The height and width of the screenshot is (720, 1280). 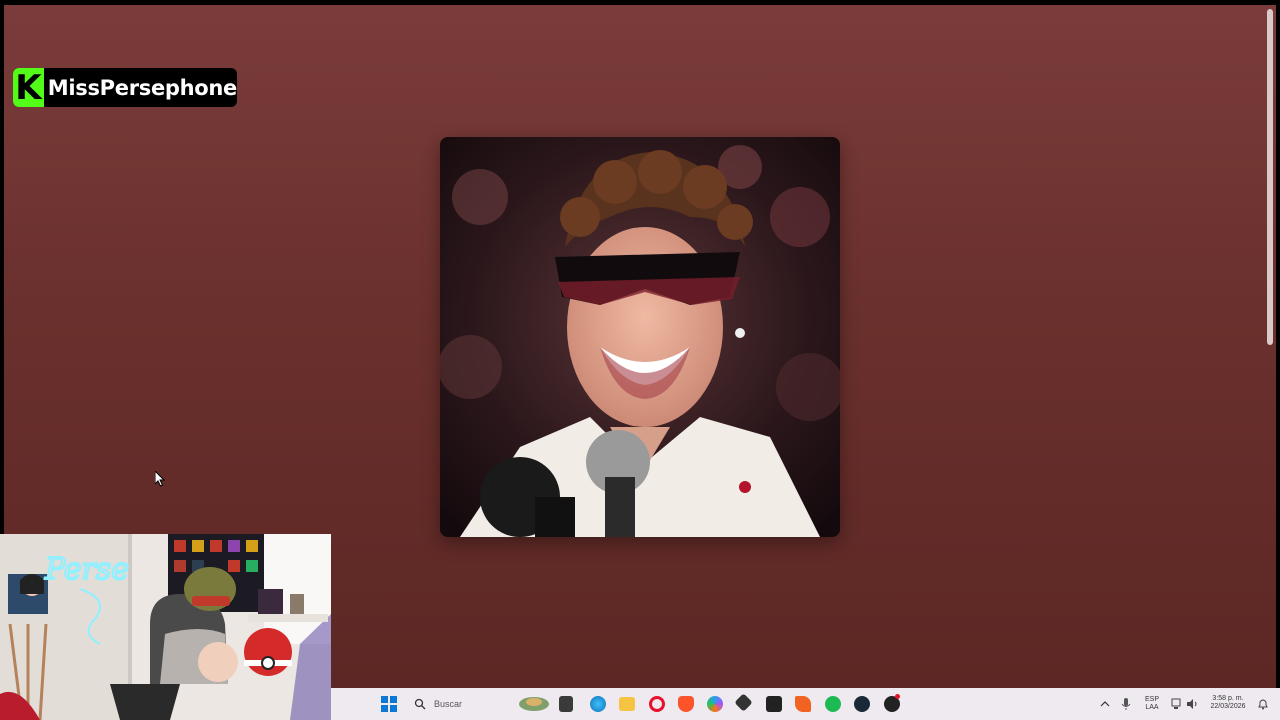 I want to click on clock: 3:58 p. m. 22/03/2026, so click(x=1228, y=703).